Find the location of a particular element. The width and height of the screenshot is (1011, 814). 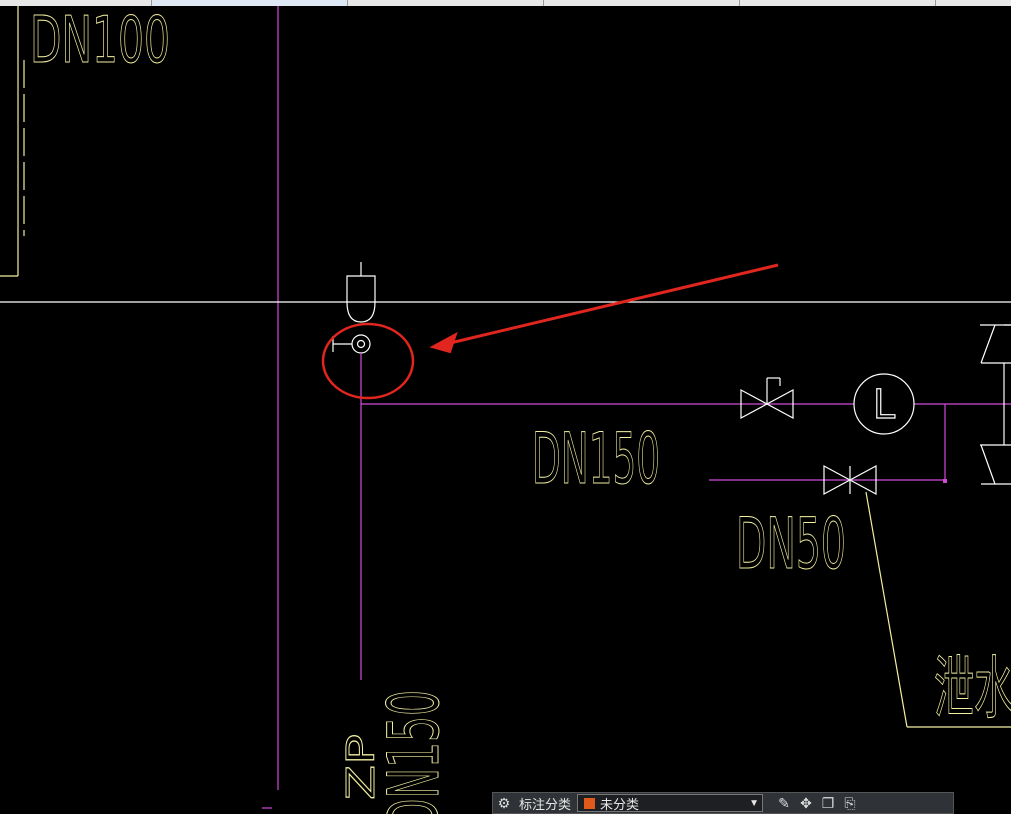

highlight-annotation is located at coordinates (550, 331).